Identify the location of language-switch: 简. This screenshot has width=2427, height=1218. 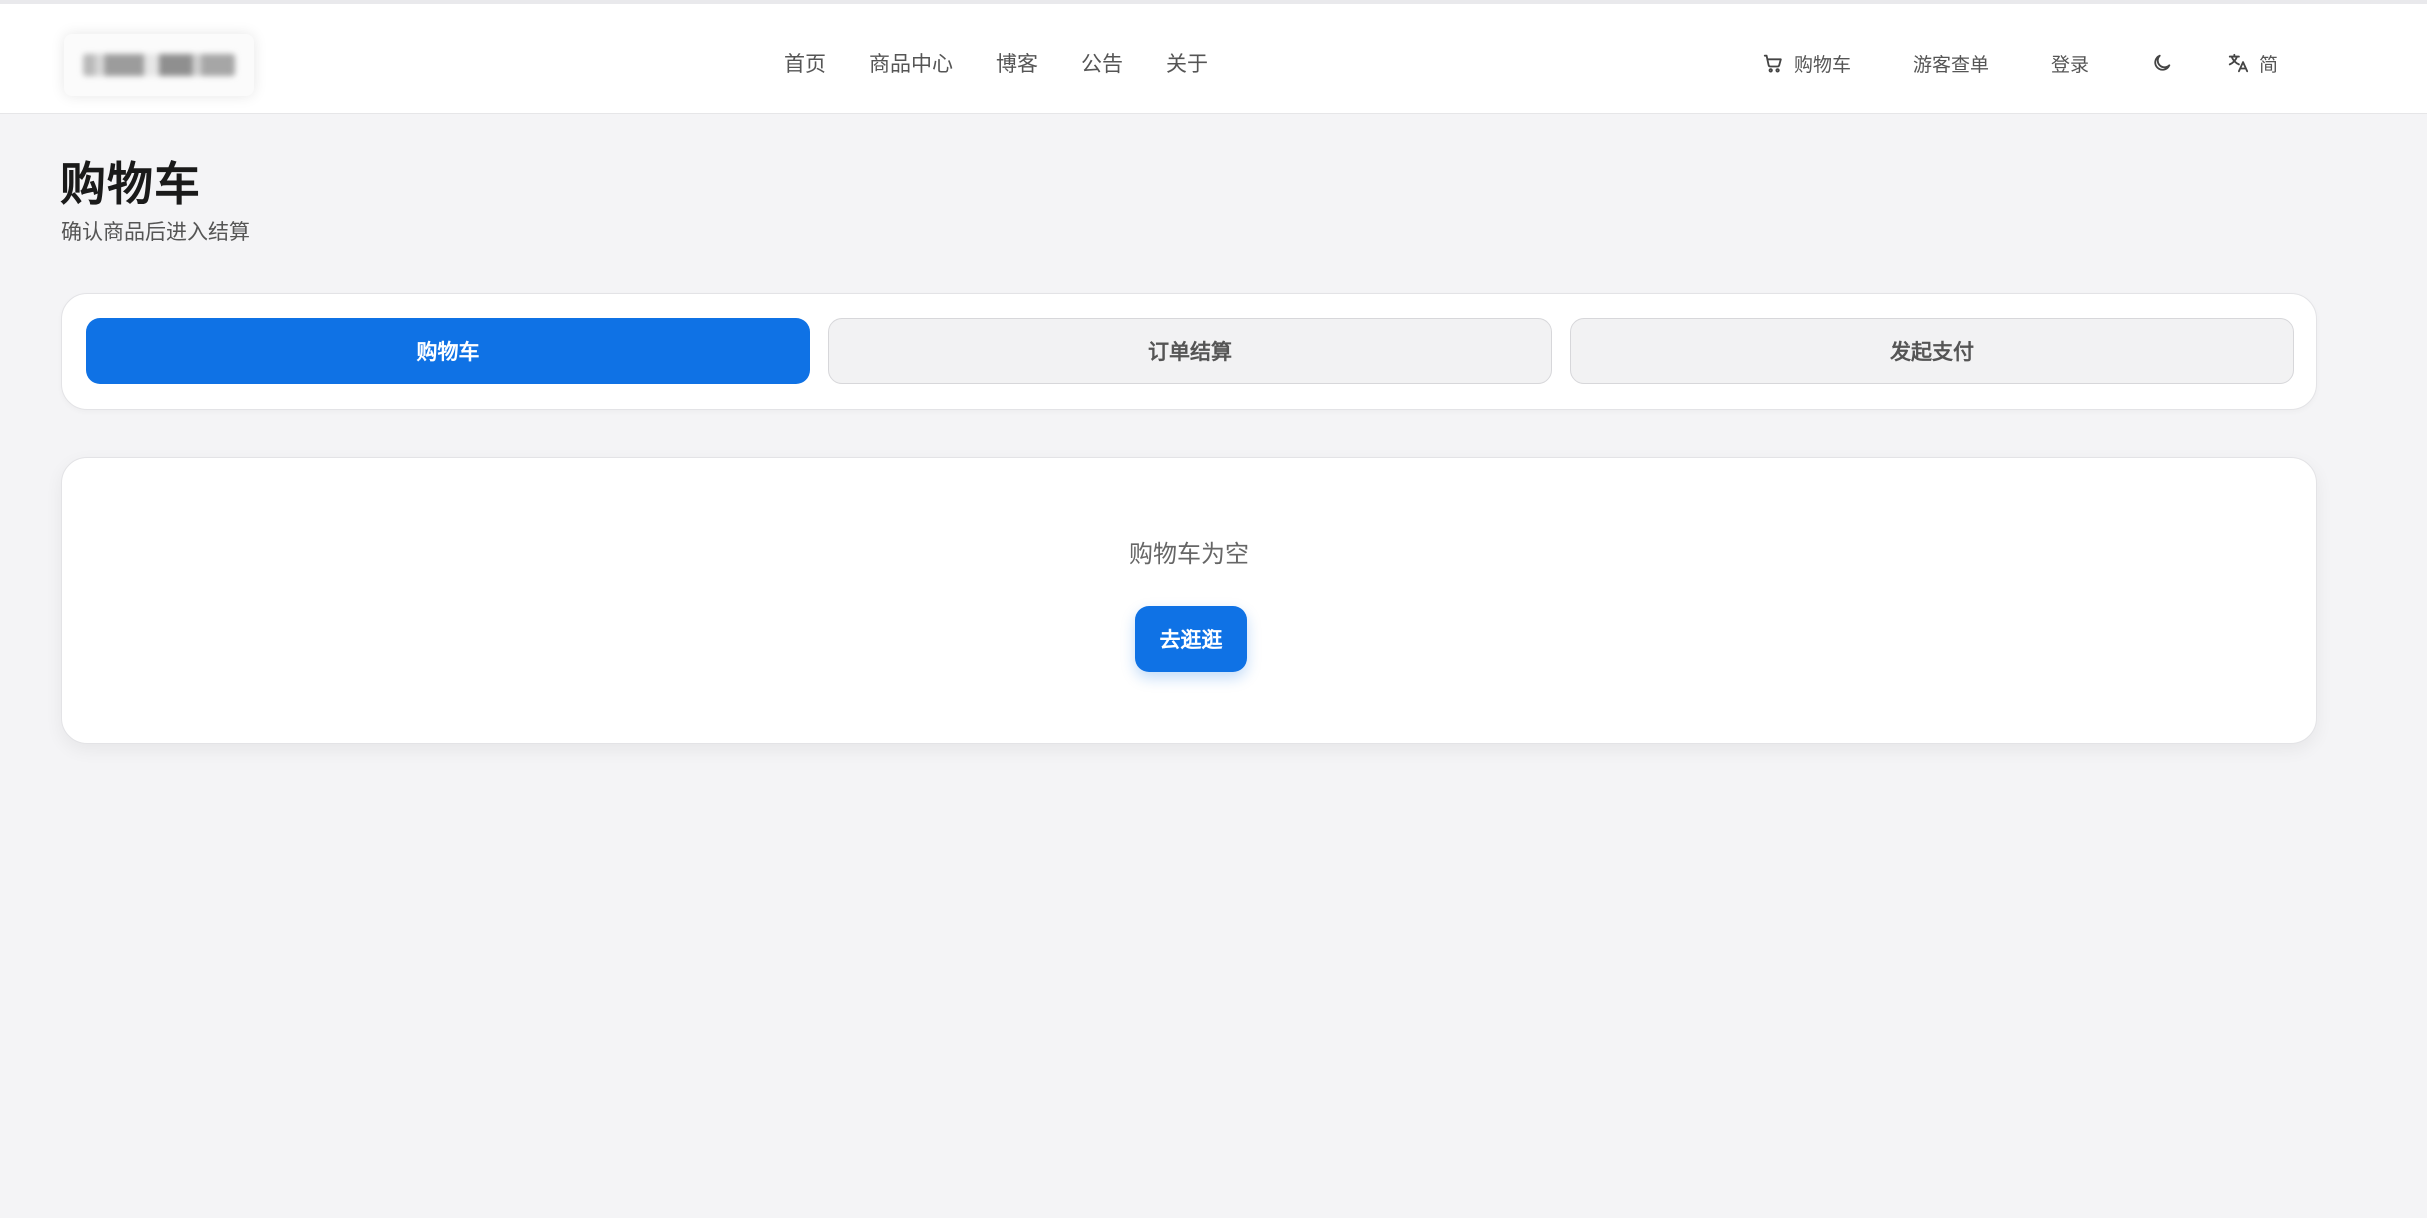
(2252, 63).